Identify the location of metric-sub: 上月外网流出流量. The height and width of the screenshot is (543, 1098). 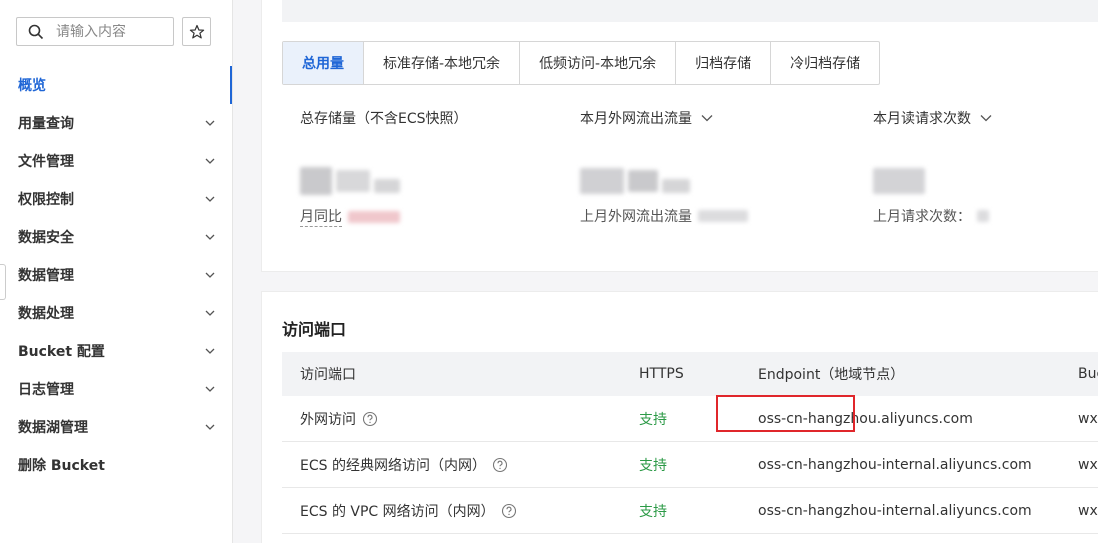
(664, 216).